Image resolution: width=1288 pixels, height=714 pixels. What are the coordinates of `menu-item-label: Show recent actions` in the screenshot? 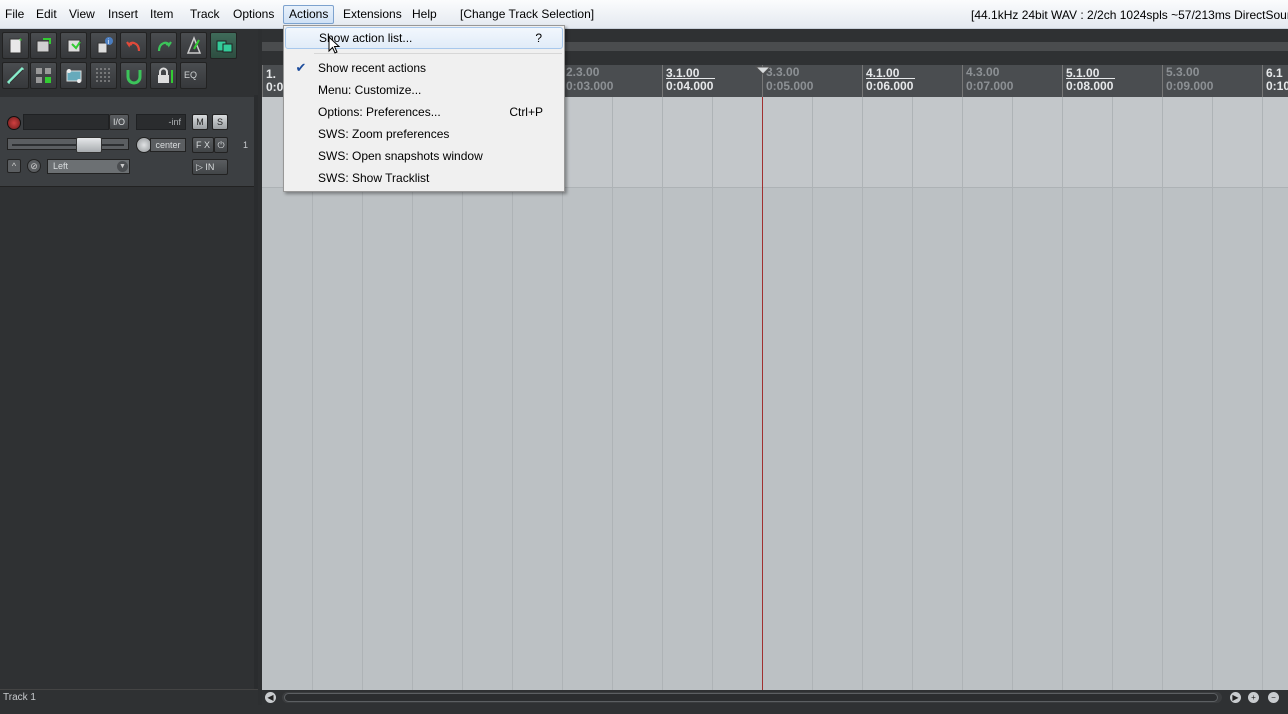 It's located at (372, 68).